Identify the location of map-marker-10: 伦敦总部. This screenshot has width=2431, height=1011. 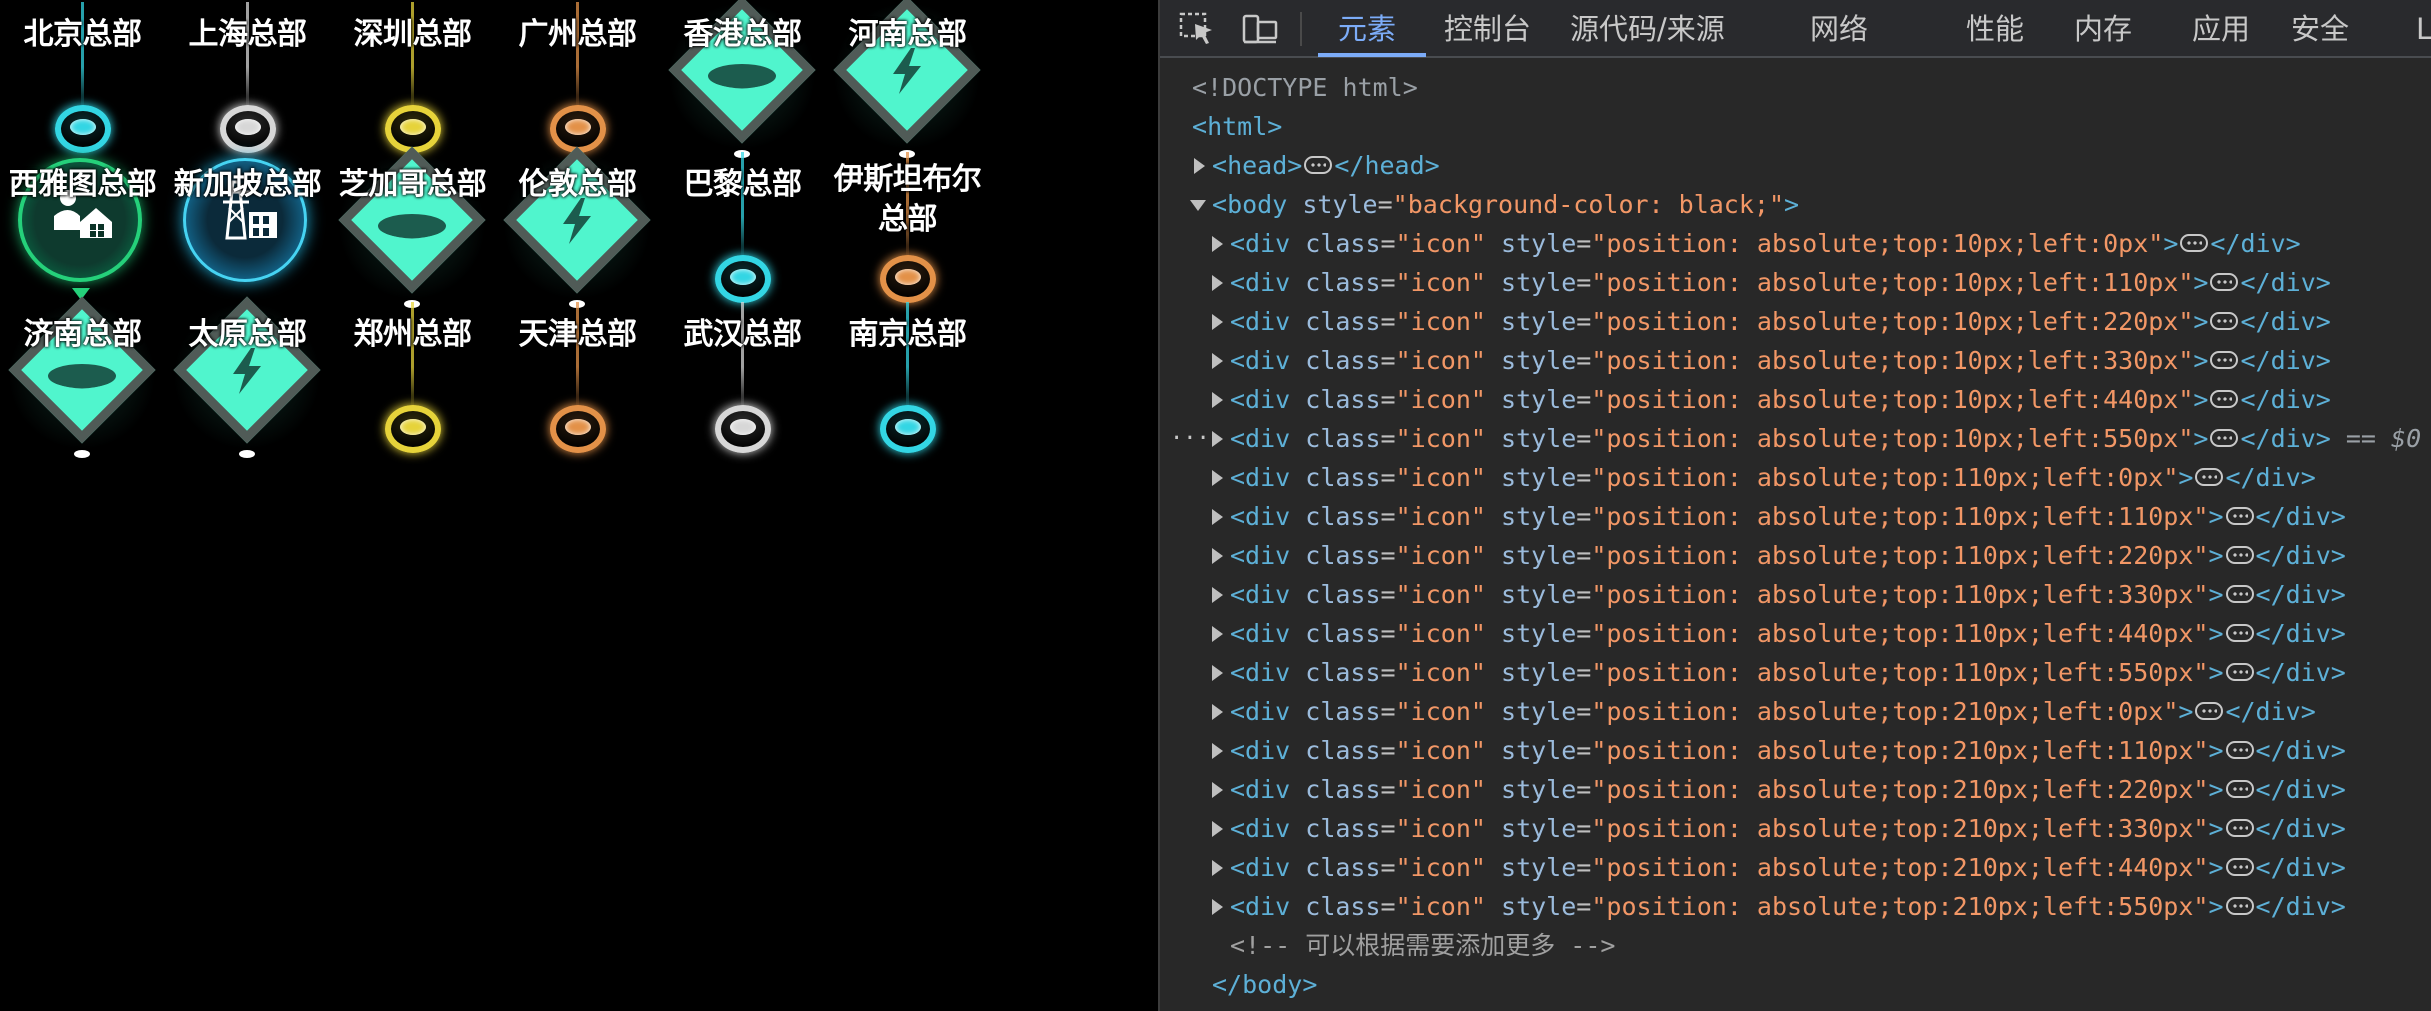
(577, 227).